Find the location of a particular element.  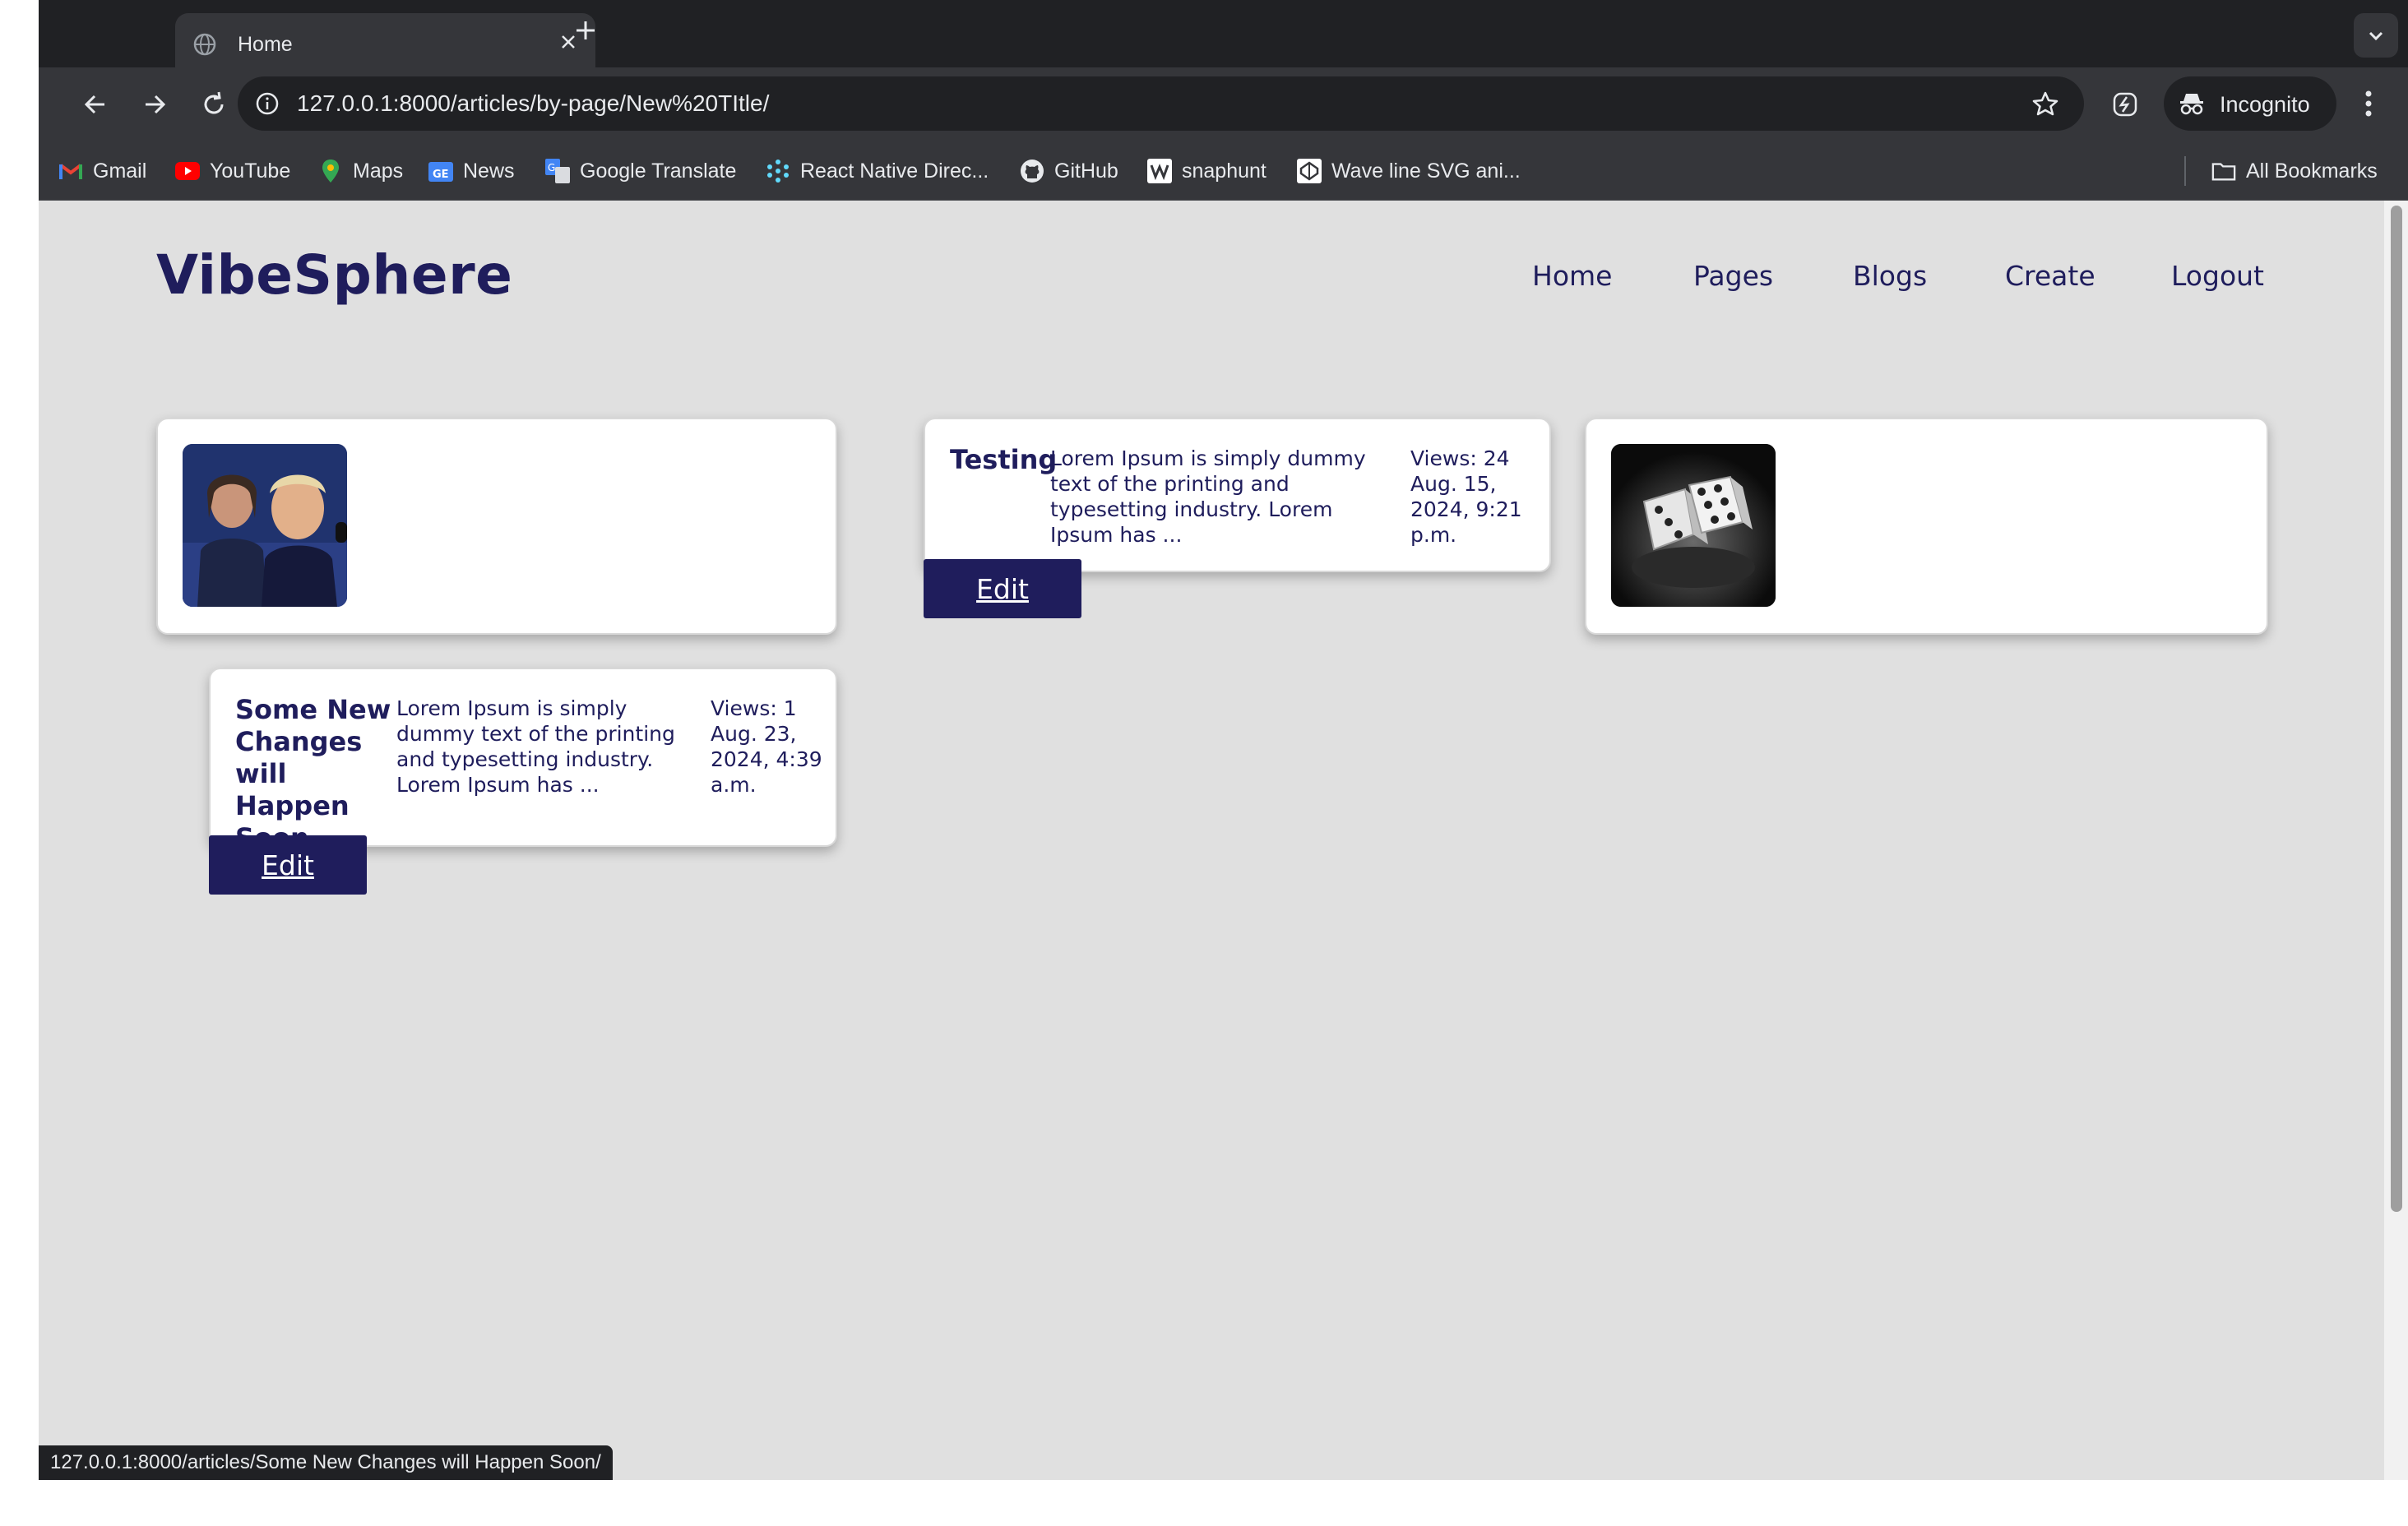

chevron-down-icon is located at coordinates (2376, 36).